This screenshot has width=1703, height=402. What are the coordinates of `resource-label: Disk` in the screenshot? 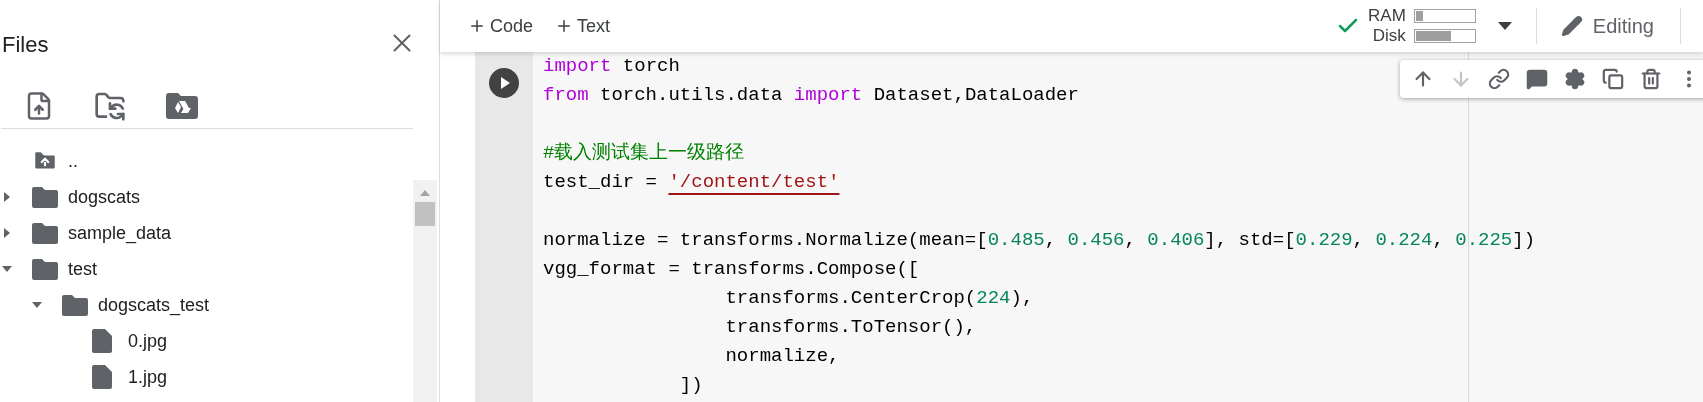 It's located at (1389, 36).